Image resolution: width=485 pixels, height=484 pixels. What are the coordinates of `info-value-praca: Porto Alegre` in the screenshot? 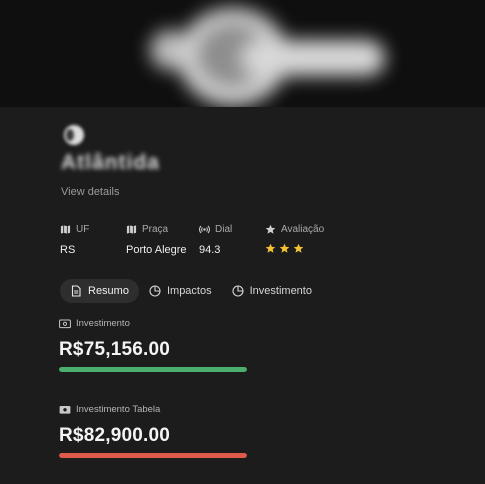 It's located at (156, 250).